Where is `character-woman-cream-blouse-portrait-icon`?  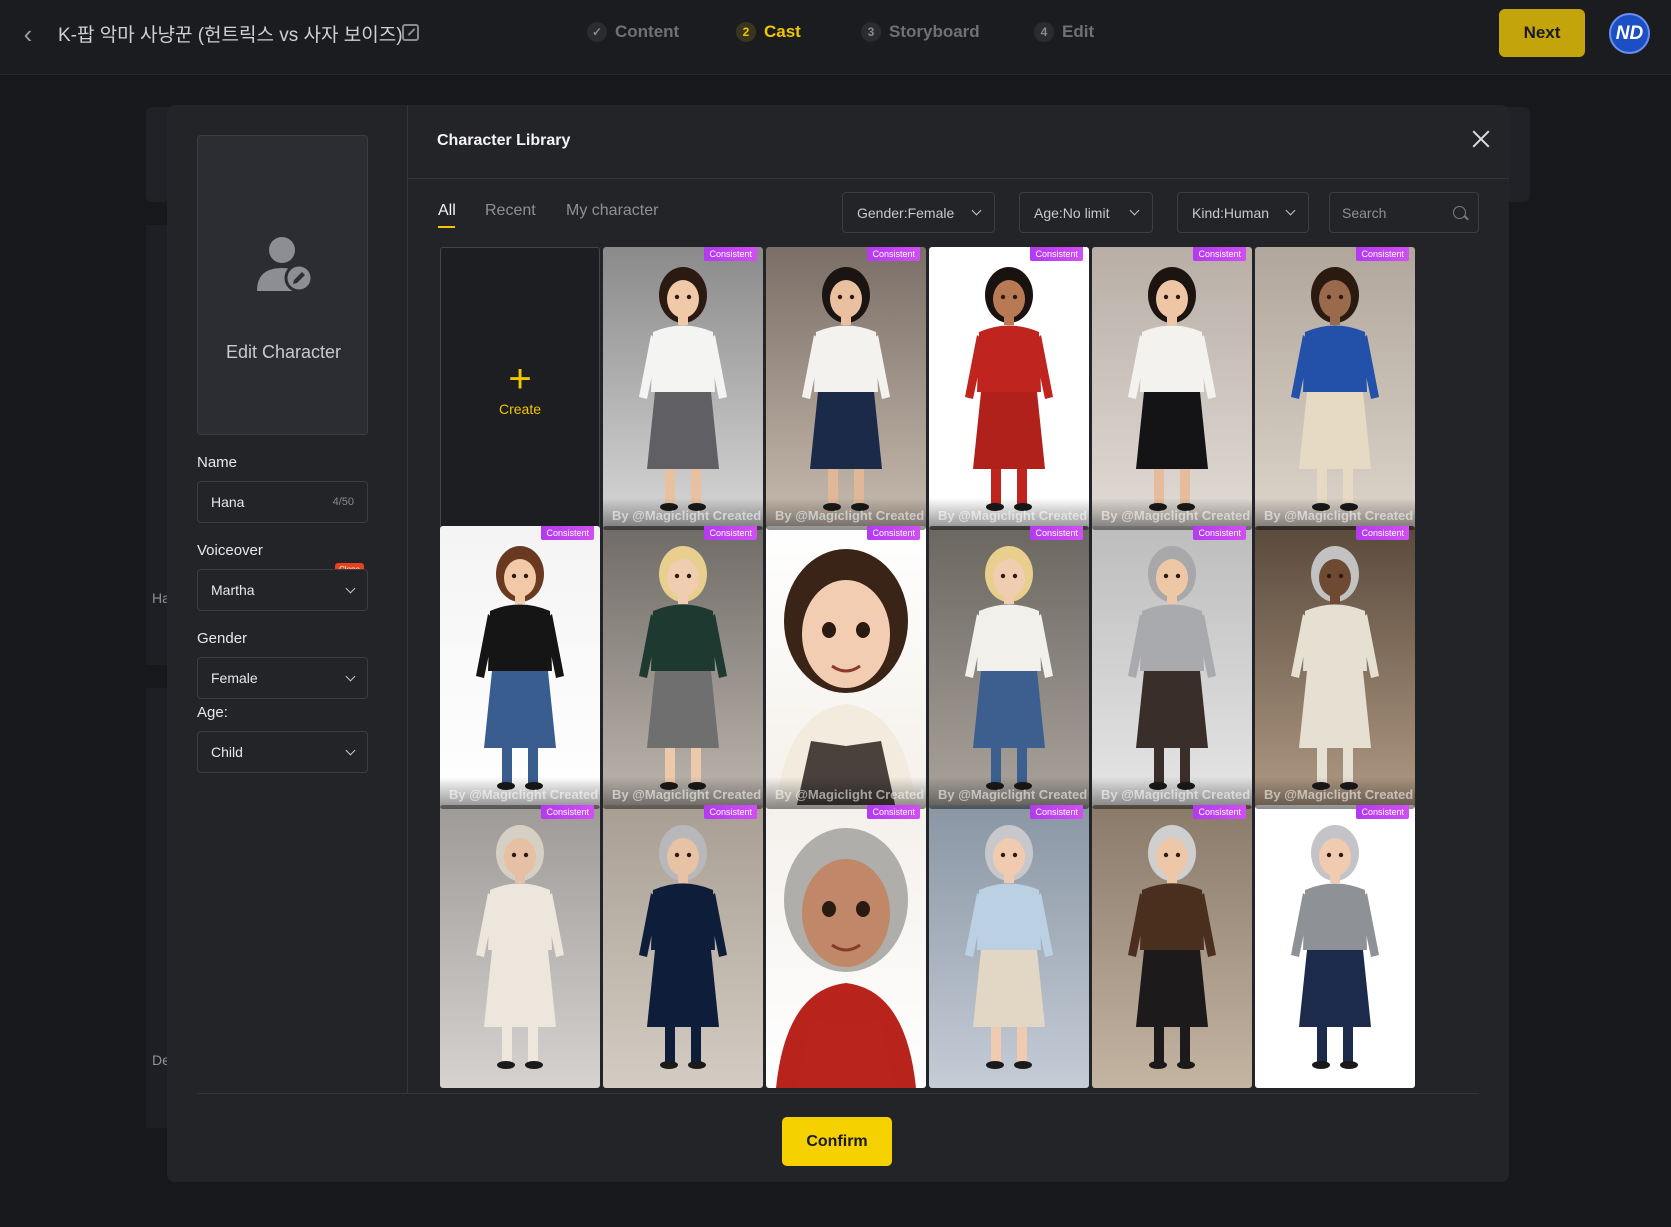 character-woman-cream-blouse-portrait-icon is located at coordinates (846, 667).